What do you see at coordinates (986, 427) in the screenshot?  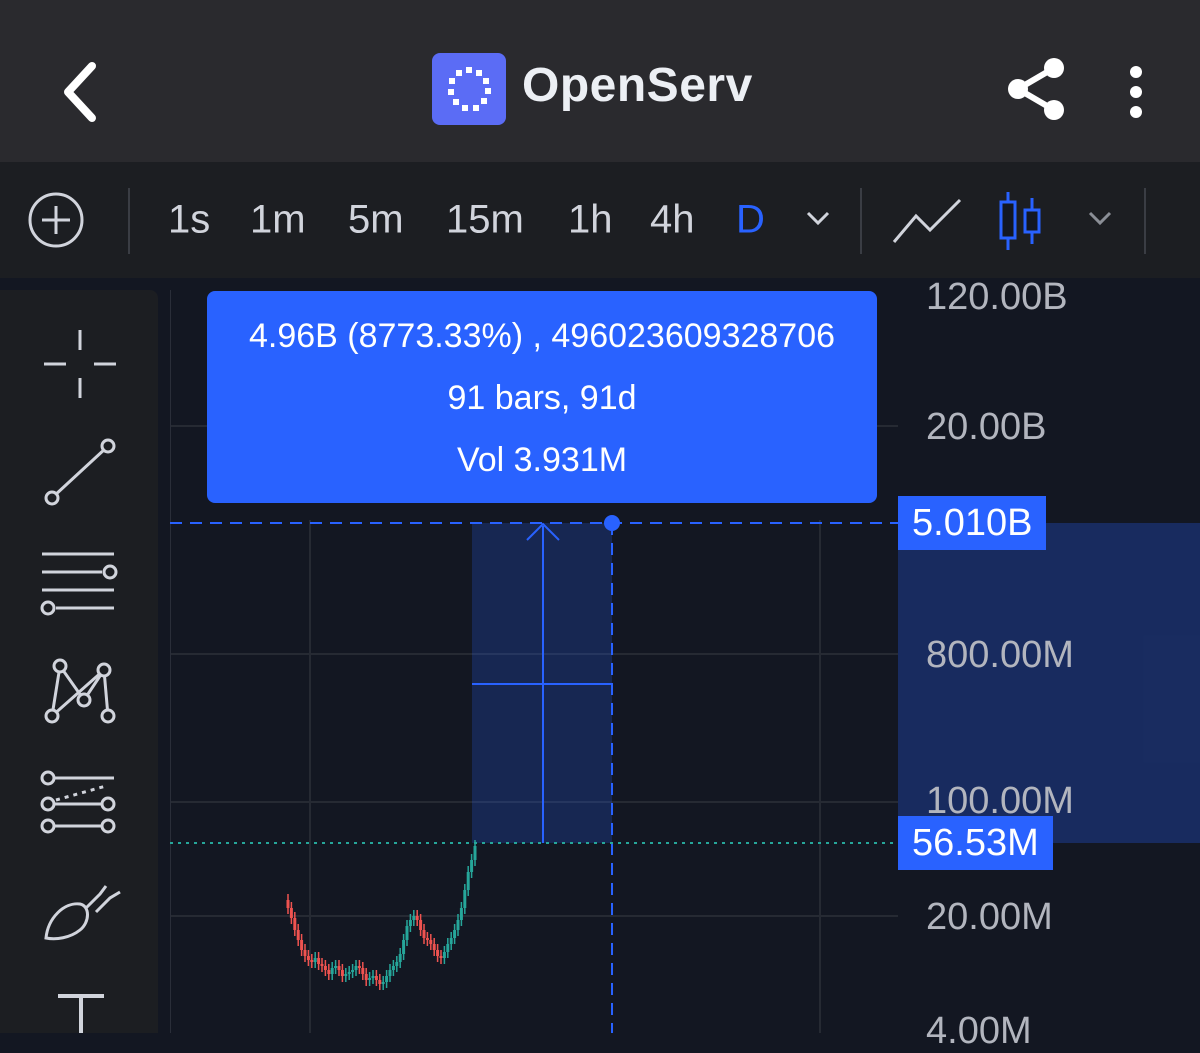 I see `price-label: 20.00B` at bounding box center [986, 427].